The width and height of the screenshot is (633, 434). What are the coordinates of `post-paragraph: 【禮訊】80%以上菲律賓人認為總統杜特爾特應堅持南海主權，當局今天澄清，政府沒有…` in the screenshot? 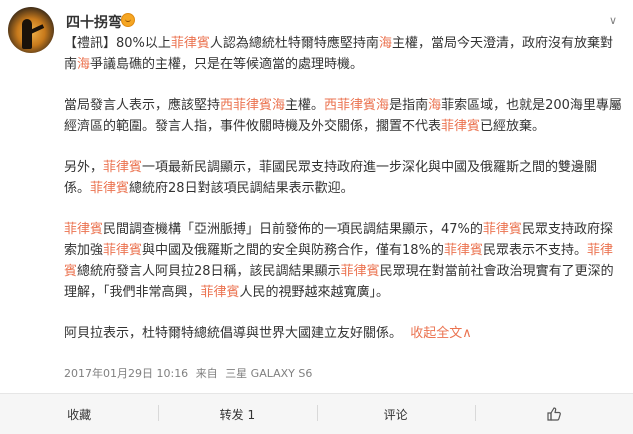 It's located at (343, 54).